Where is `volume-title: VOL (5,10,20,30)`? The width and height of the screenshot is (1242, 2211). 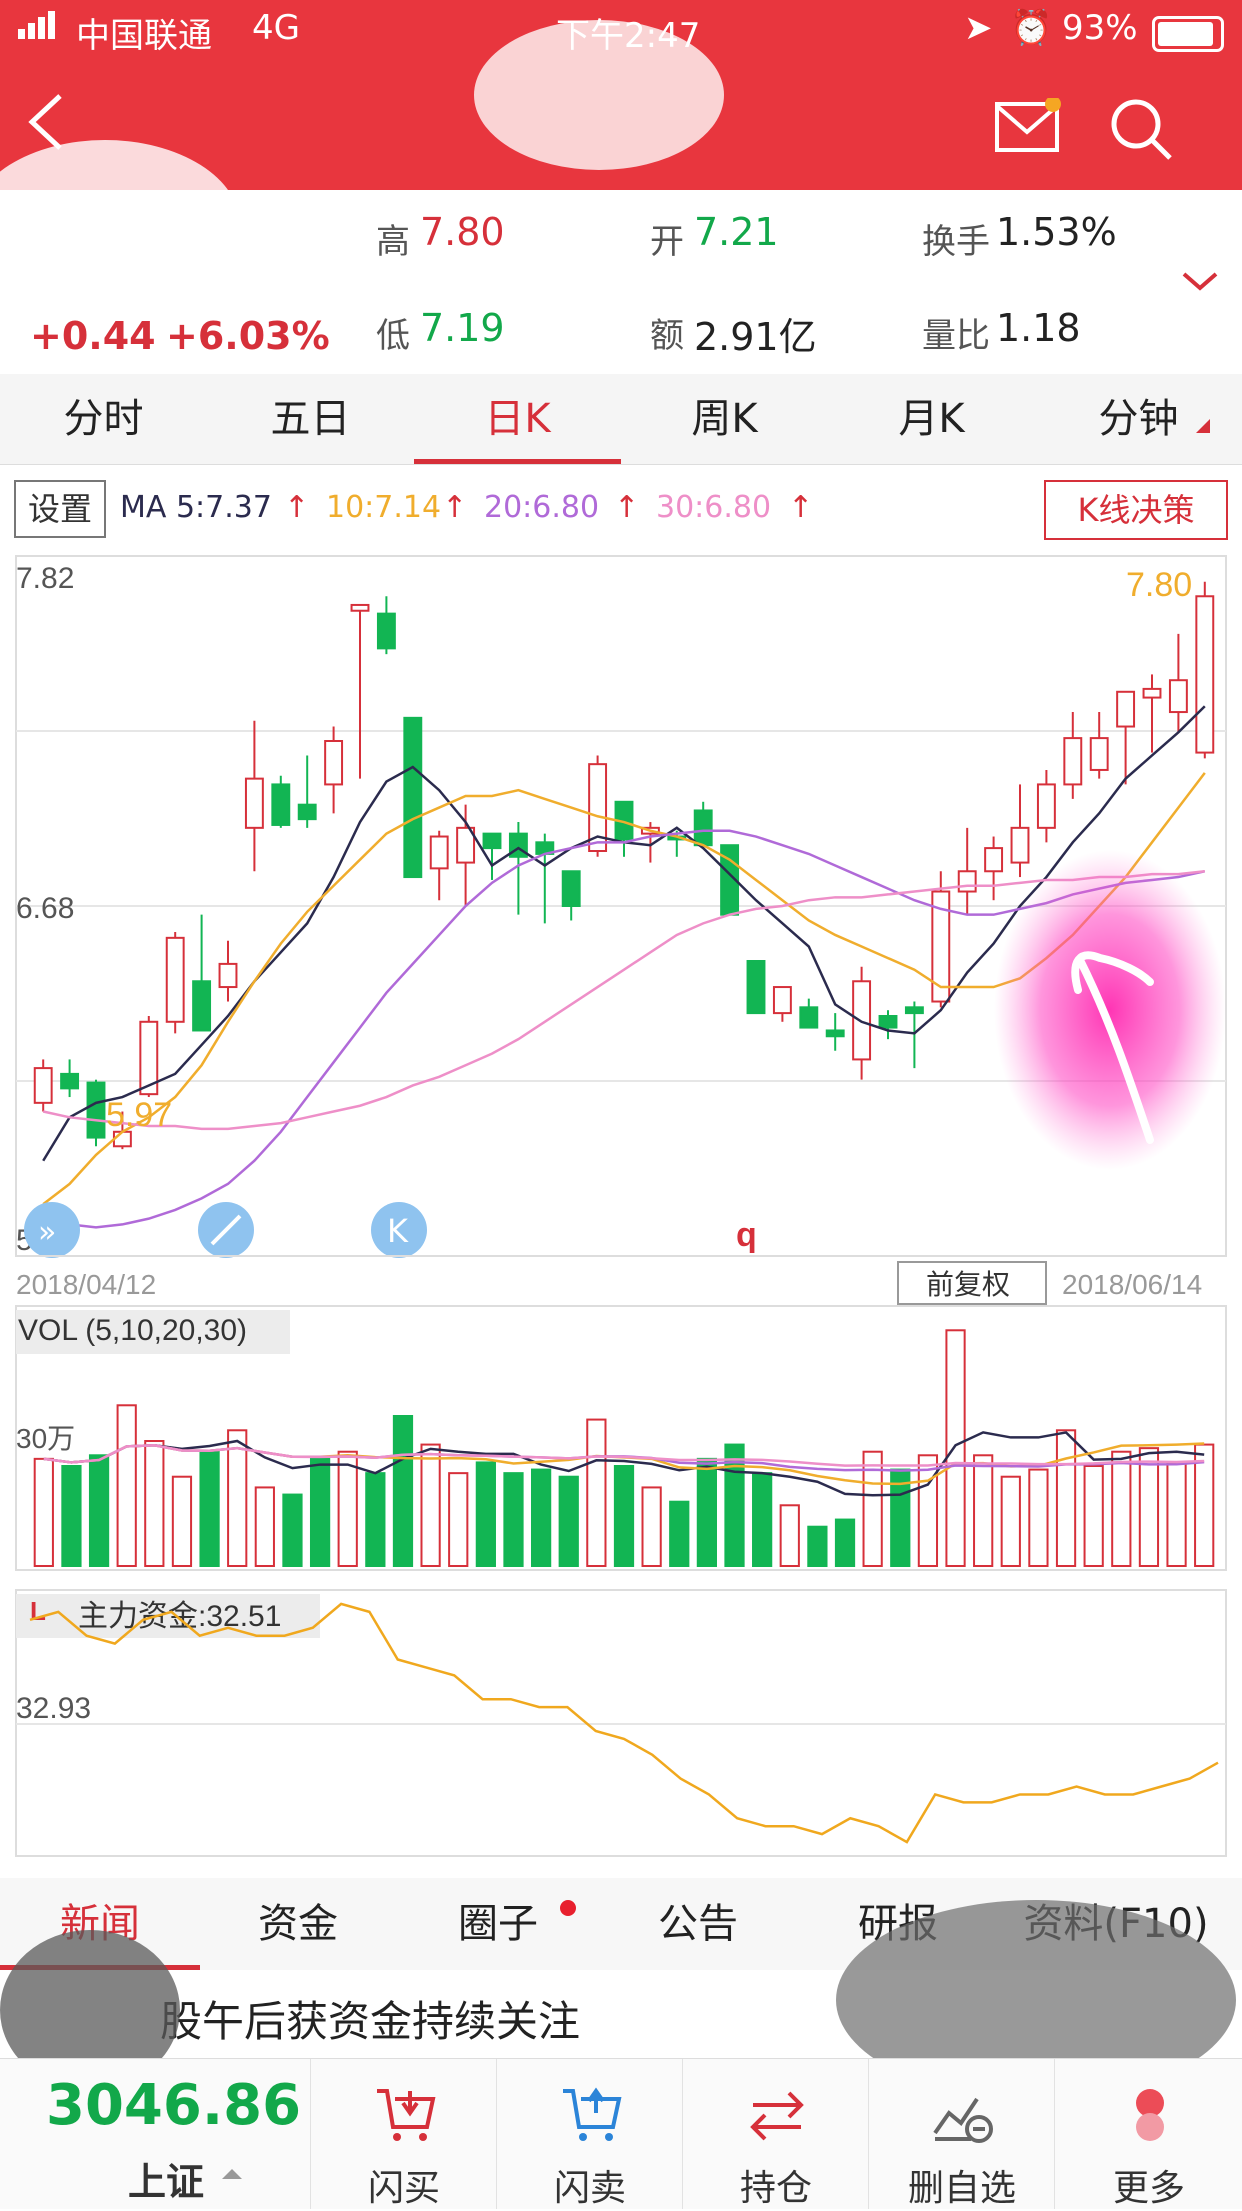 volume-title: VOL (5,10,20,30) is located at coordinates (132, 1330).